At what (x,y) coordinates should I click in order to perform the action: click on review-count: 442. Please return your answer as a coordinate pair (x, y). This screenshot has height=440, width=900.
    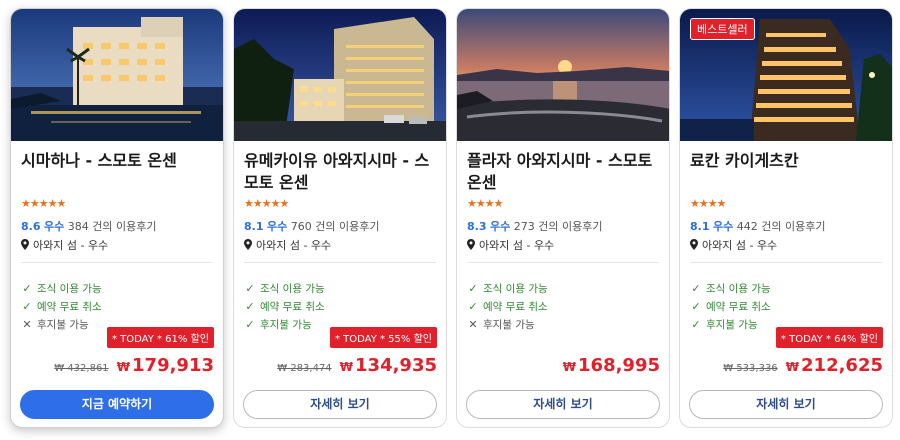
    Looking at the image, I should click on (747, 226).